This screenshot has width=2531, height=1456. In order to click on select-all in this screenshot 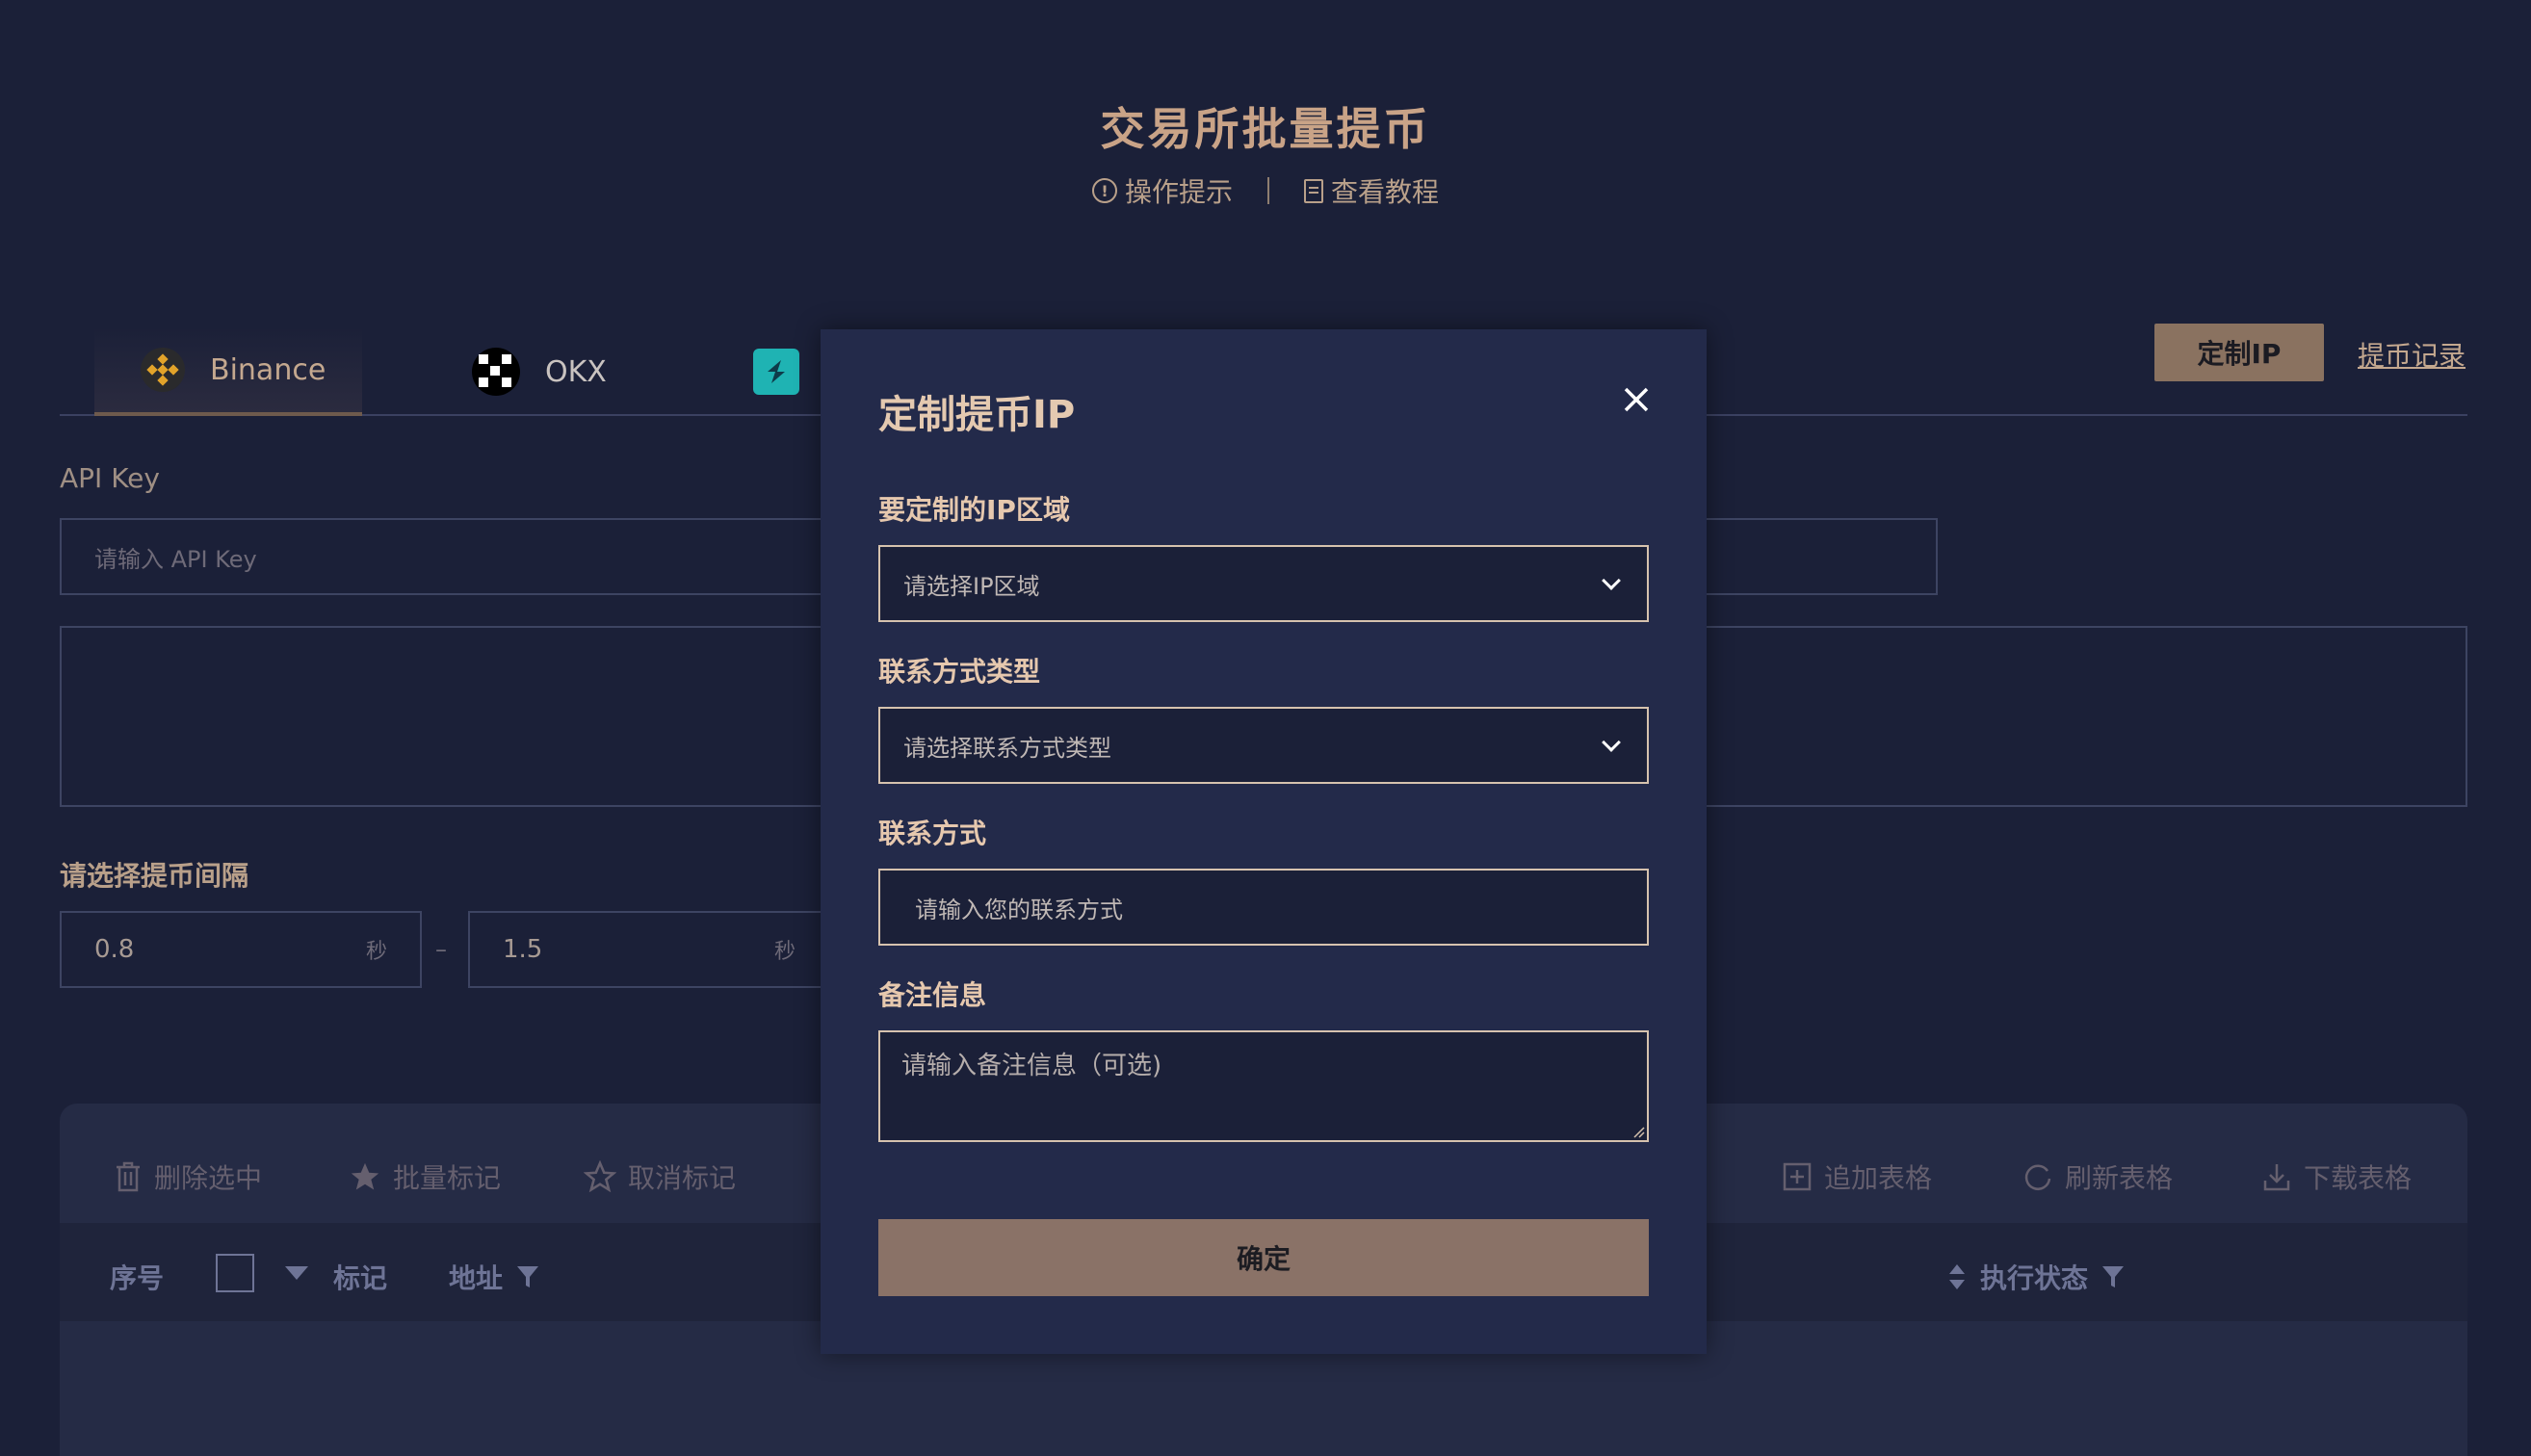, I will do `click(262, 1273)`.